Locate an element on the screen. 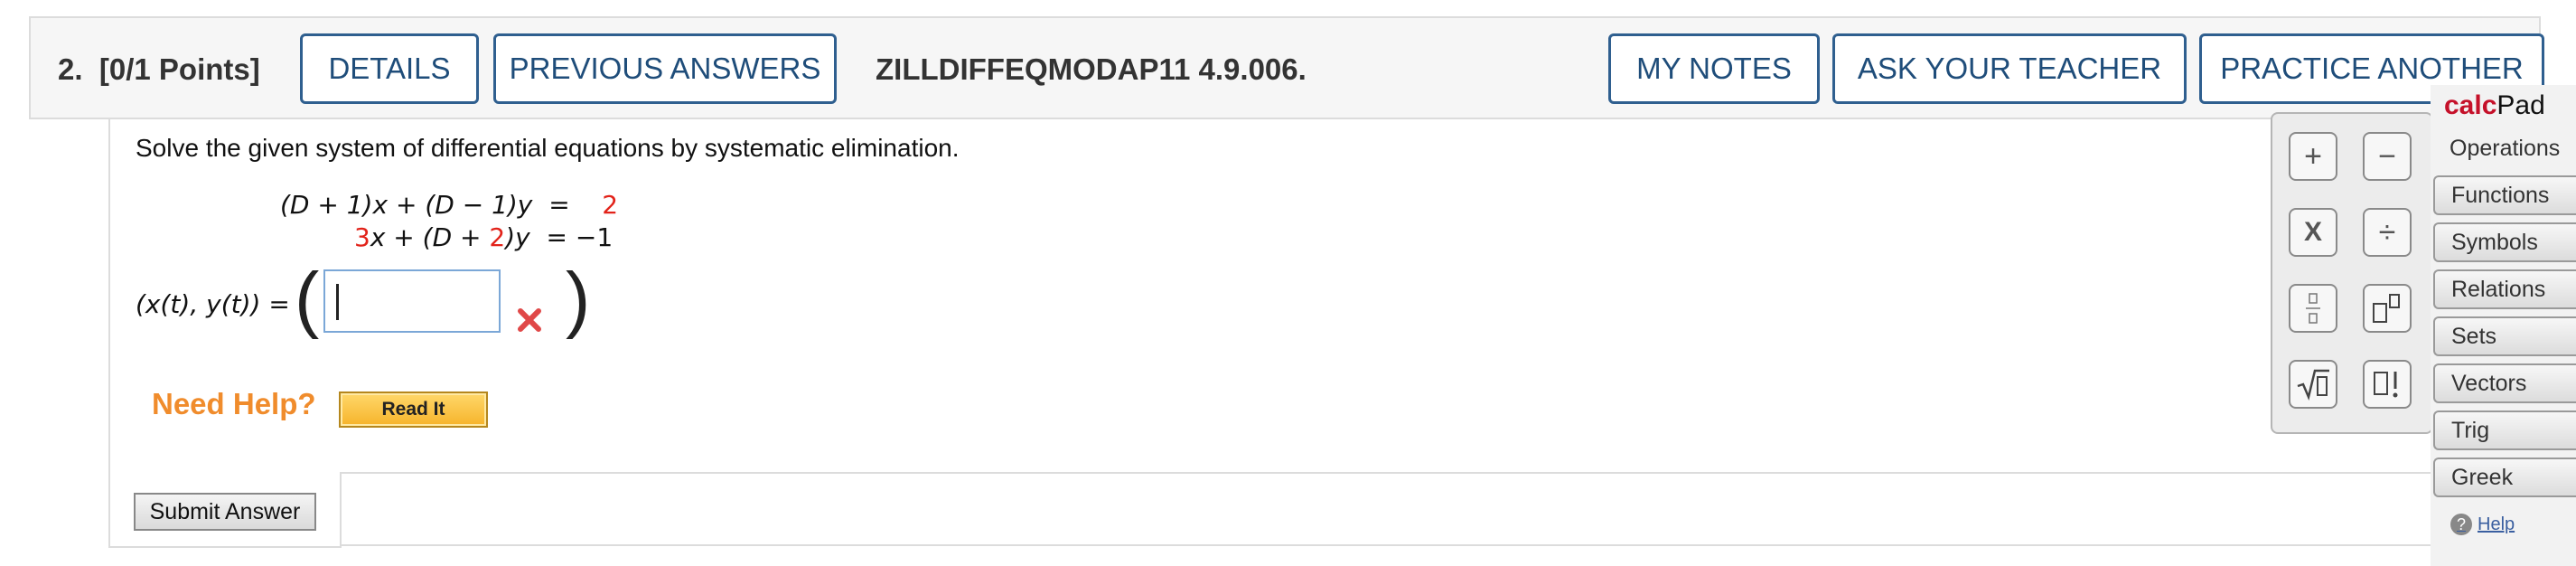 This screenshot has height=566, width=2576. left-paren: ( is located at coordinates (307, 299).